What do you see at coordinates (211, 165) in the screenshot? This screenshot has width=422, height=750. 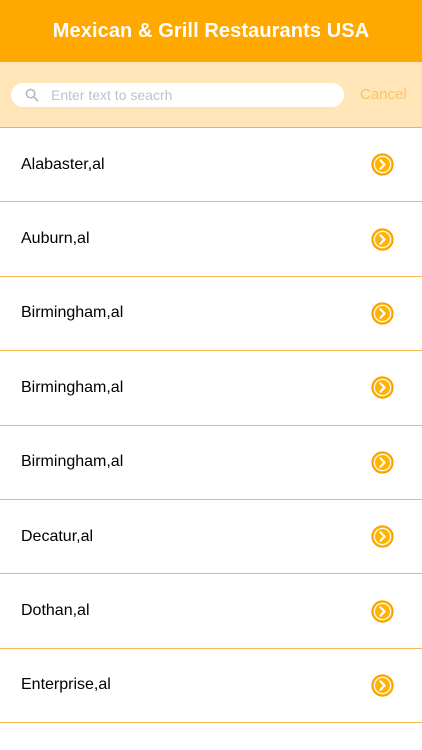 I see `list-item: Alabaster,al` at bounding box center [211, 165].